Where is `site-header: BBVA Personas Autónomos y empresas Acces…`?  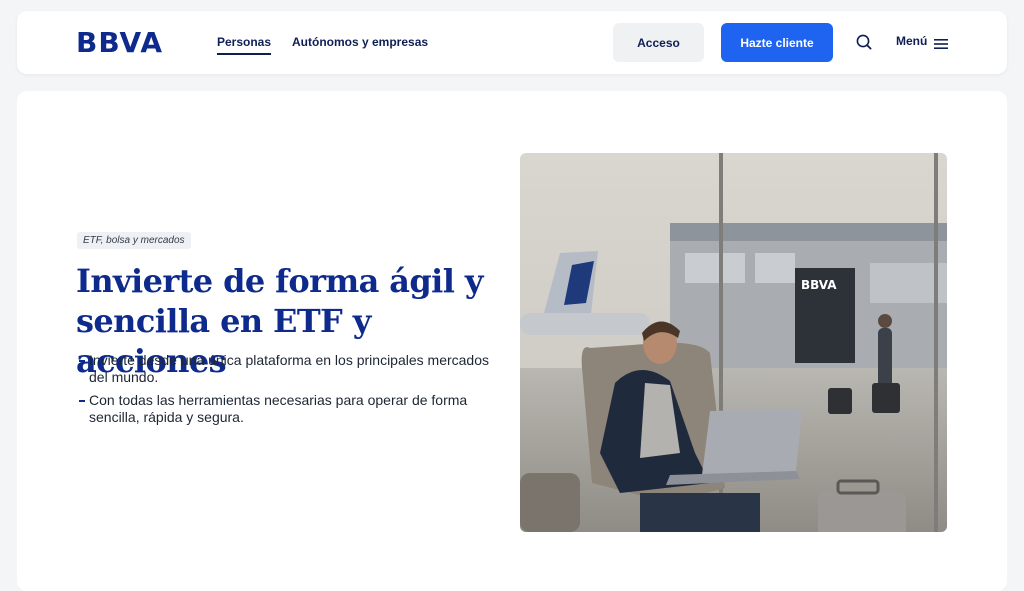 site-header: BBVA Personas Autónomos y empresas Acces… is located at coordinates (512, 42).